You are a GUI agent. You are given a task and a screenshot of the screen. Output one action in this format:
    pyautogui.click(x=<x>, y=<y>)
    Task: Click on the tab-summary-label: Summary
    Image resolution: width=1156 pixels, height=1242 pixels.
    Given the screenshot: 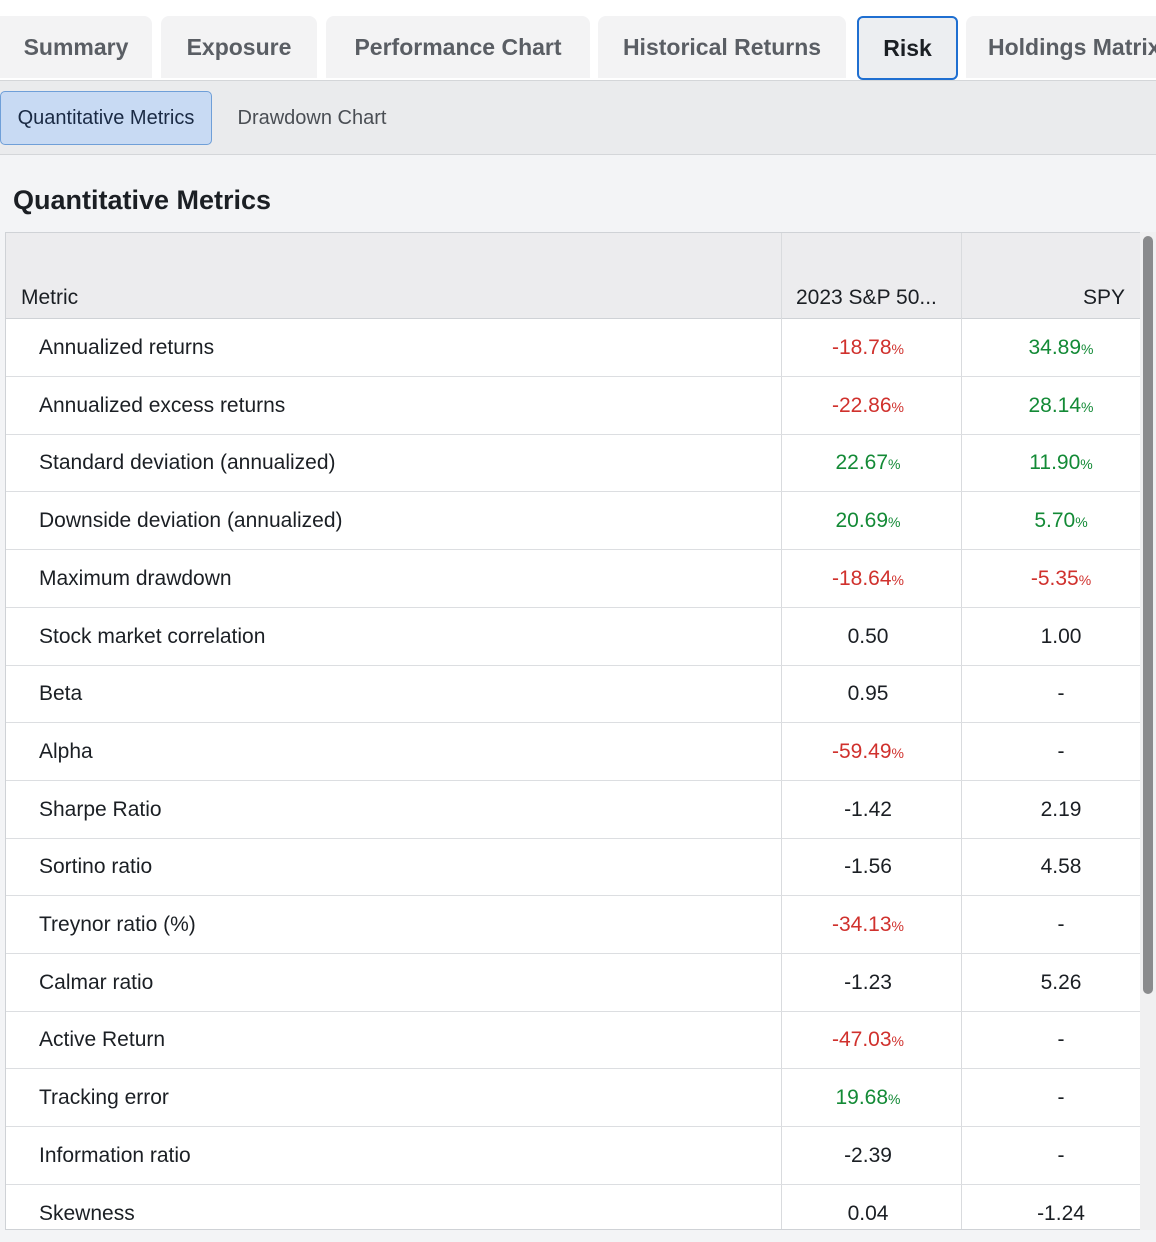 What is the action you would take?
    pyautogui.click(x=76, y=46)
    